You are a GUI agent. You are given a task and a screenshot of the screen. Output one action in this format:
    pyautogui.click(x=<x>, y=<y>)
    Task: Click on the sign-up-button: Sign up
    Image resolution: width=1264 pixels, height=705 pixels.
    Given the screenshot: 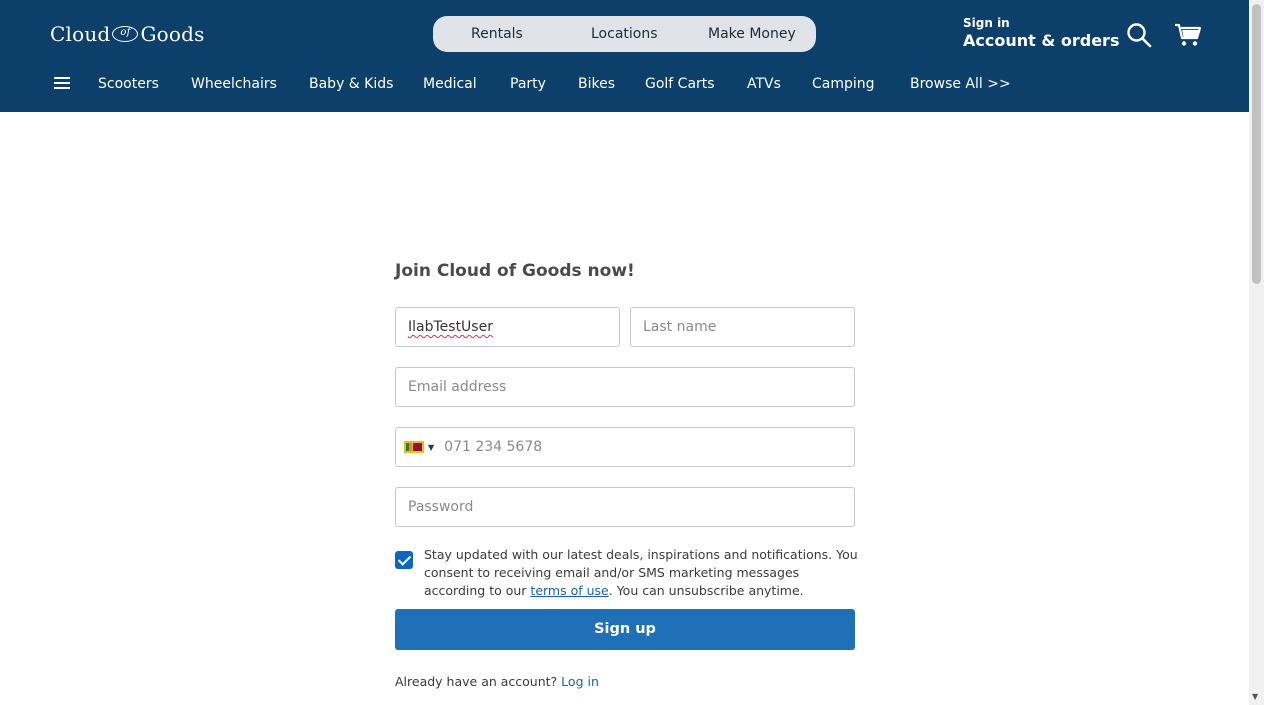 What is the action you would take?
    pyautogui.click(x=625, y=629)
    